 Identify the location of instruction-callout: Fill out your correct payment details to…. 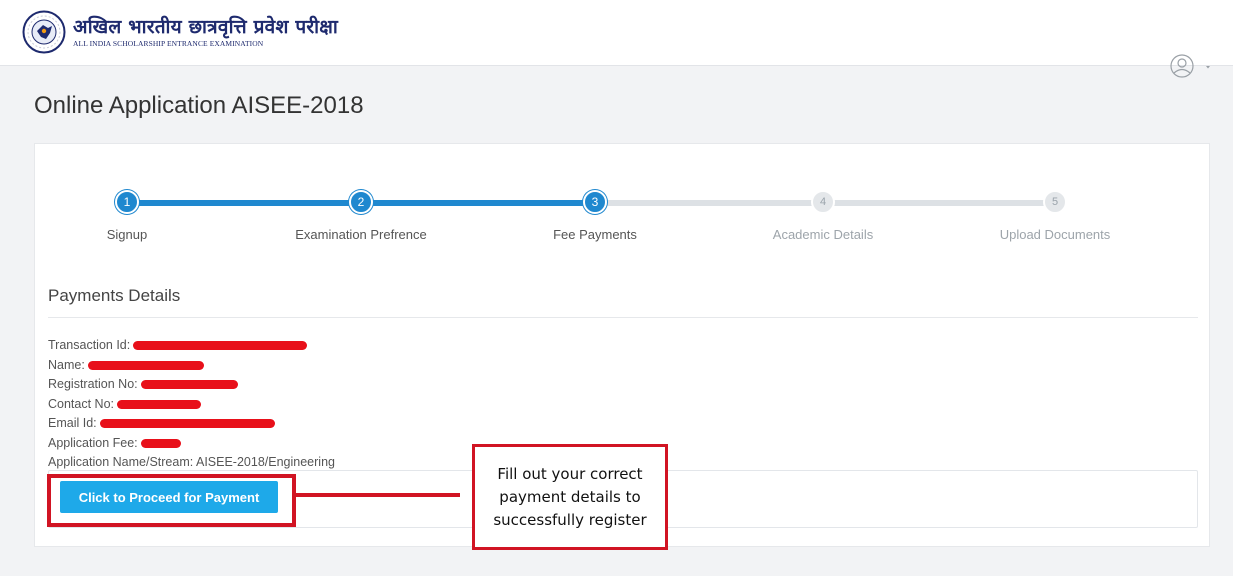
(570, 497).